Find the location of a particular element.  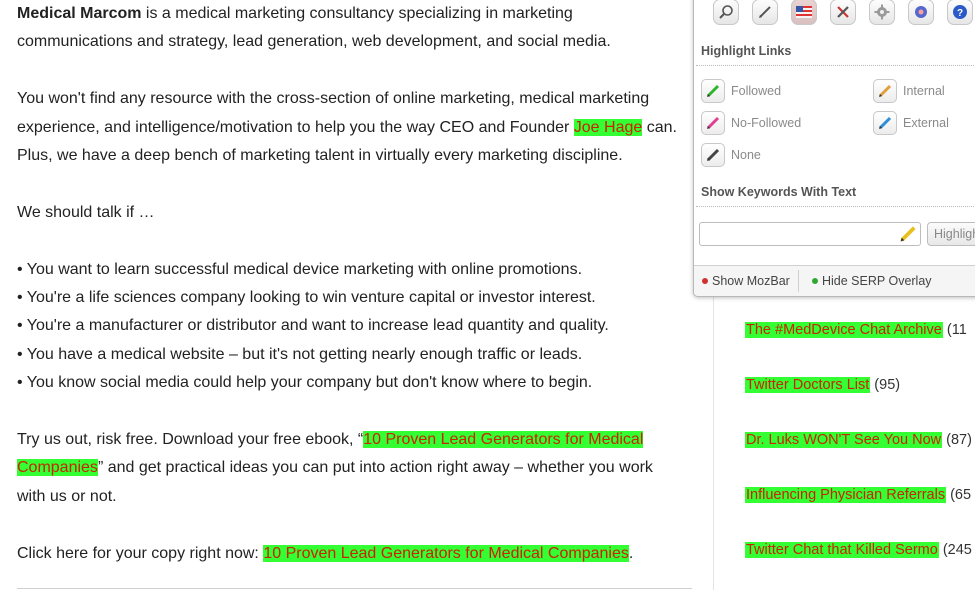

keywords-title: Show Keywords With Text is located at coordinates (779, 192).